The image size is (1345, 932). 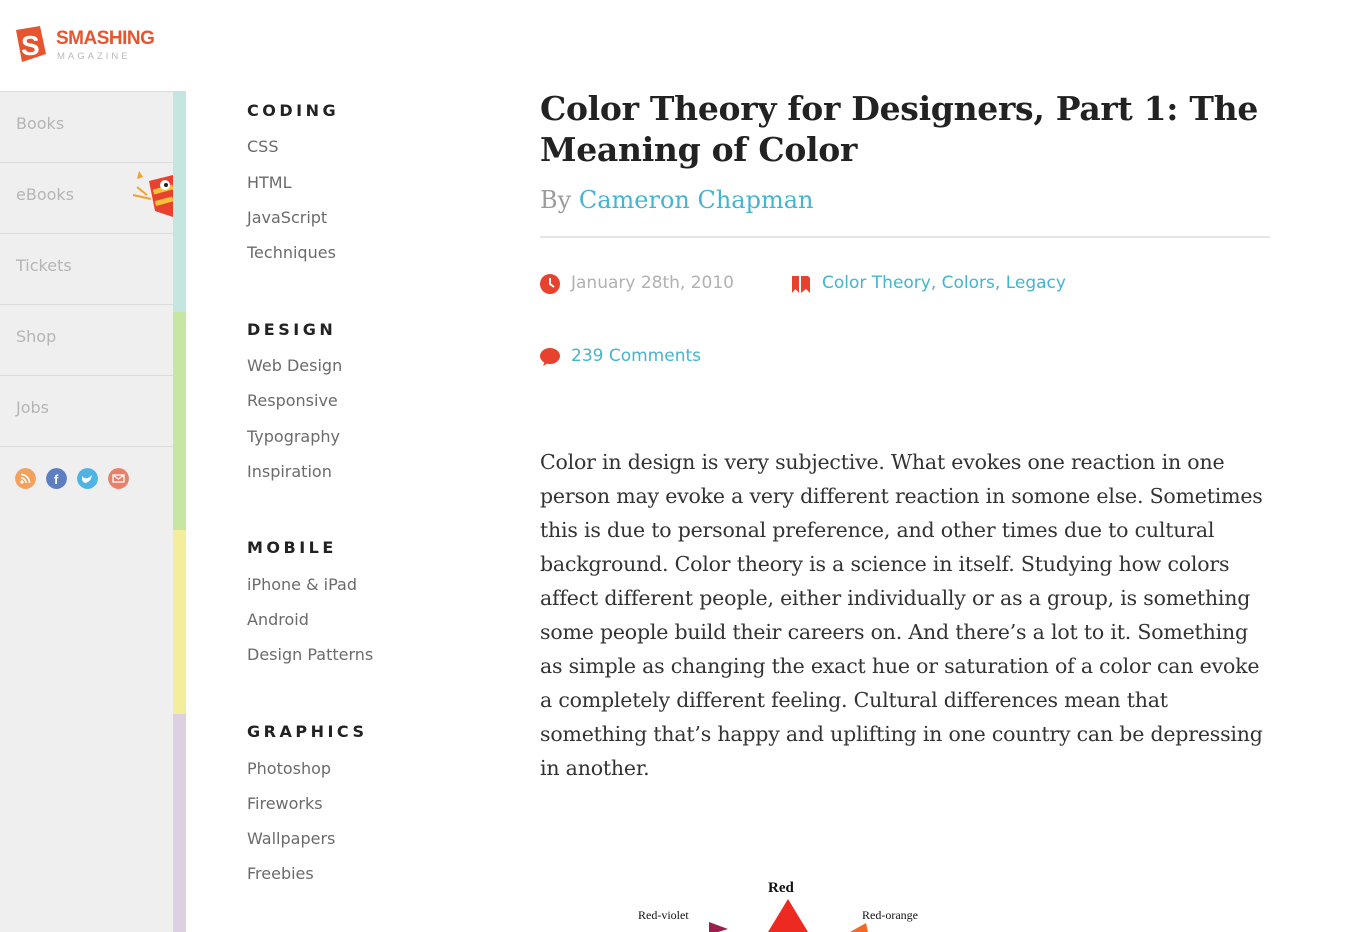 What do you see at coordinates (291, 329) in the screenshot?
I see `category-heading-design: DESIGN` at bounding box center [291, 329].